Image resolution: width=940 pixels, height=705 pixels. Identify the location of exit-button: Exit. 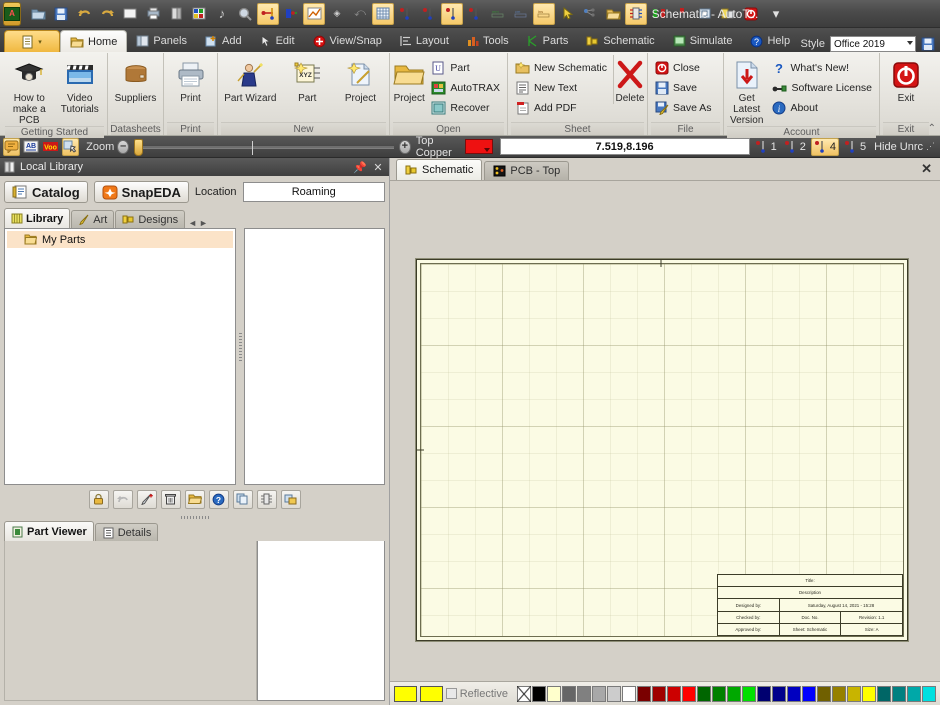
(906, 79).